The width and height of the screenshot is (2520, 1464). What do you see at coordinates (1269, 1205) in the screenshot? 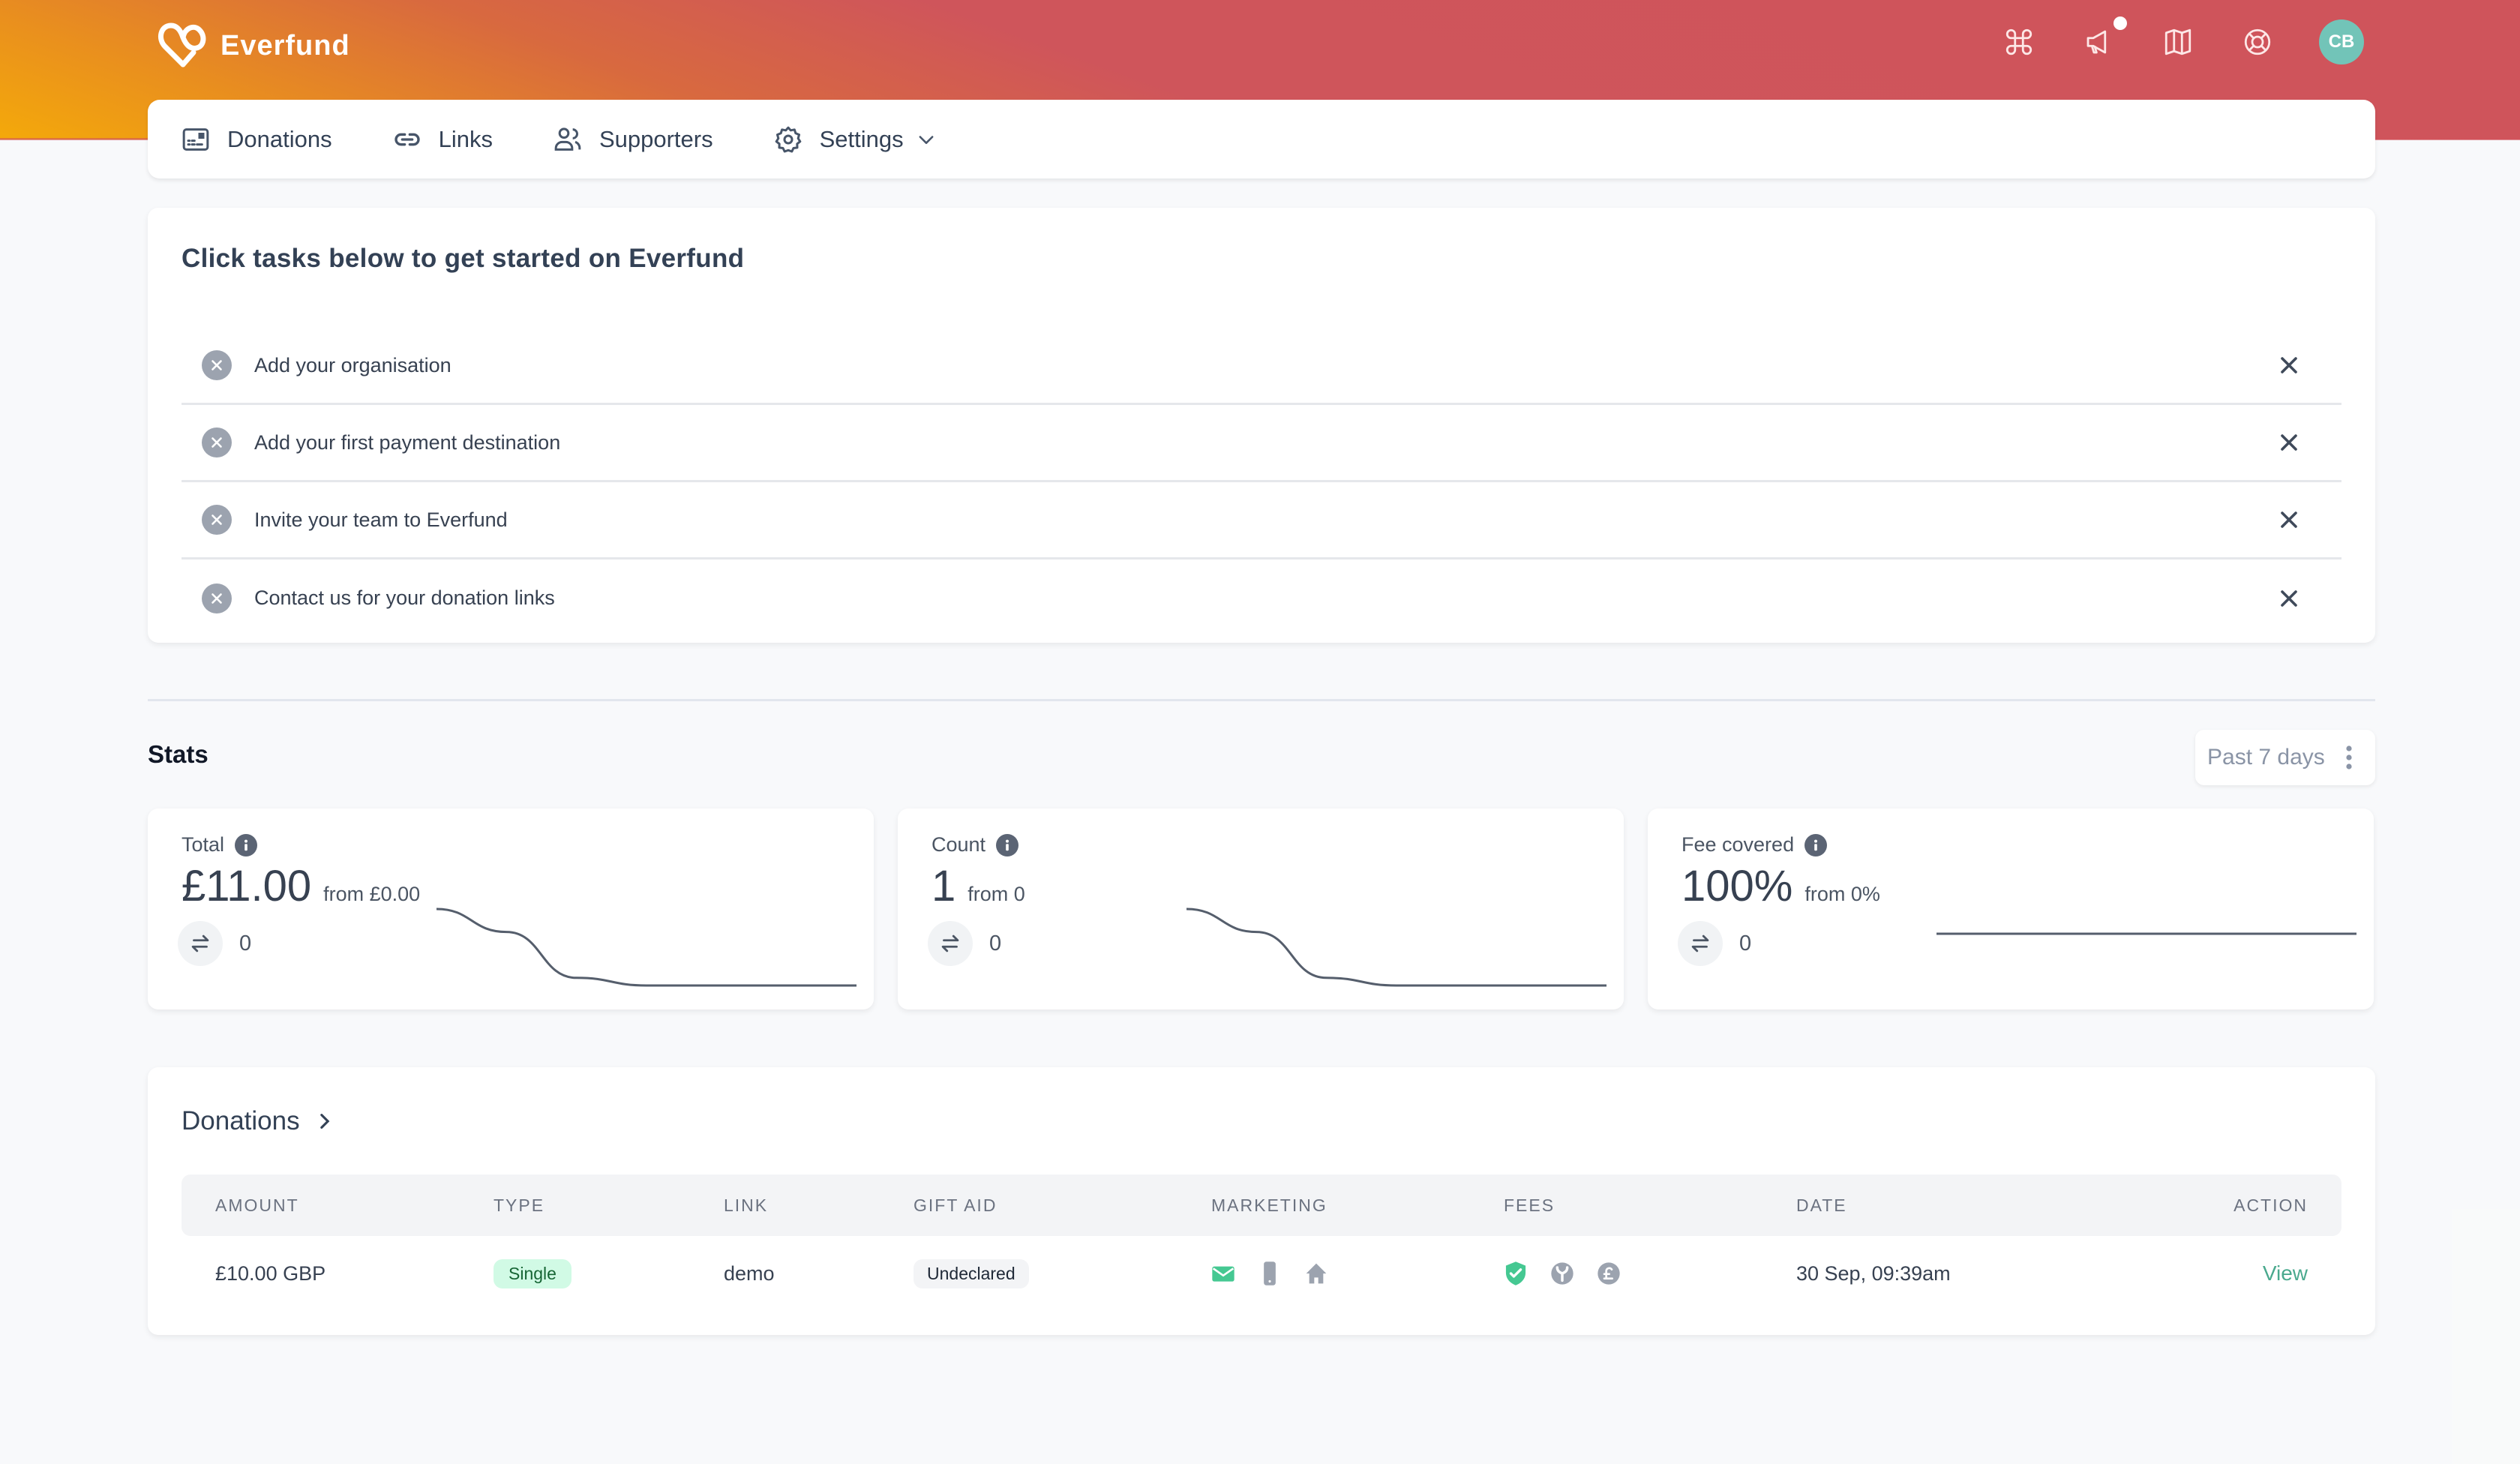
I see `column-header: MARKETING` at bounding box center [1269, 1205].